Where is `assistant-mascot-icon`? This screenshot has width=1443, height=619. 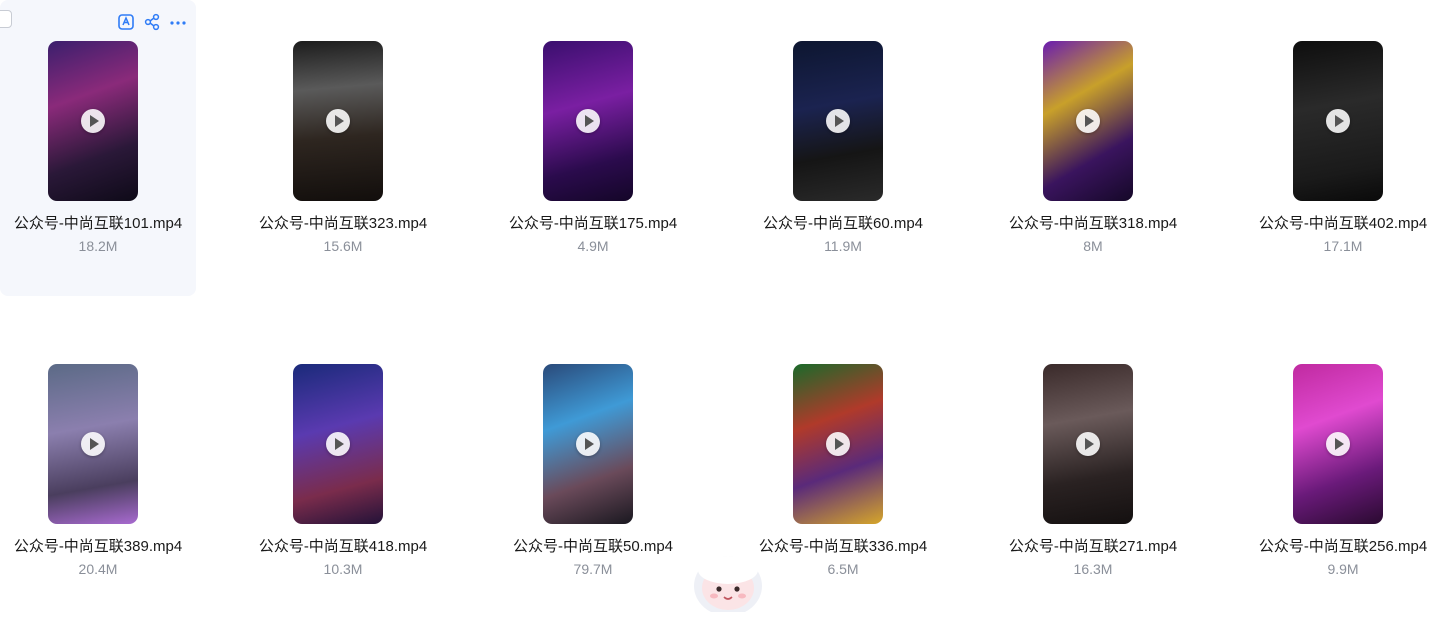
assistant-mascot-icon is located at coordinates (728, 582).